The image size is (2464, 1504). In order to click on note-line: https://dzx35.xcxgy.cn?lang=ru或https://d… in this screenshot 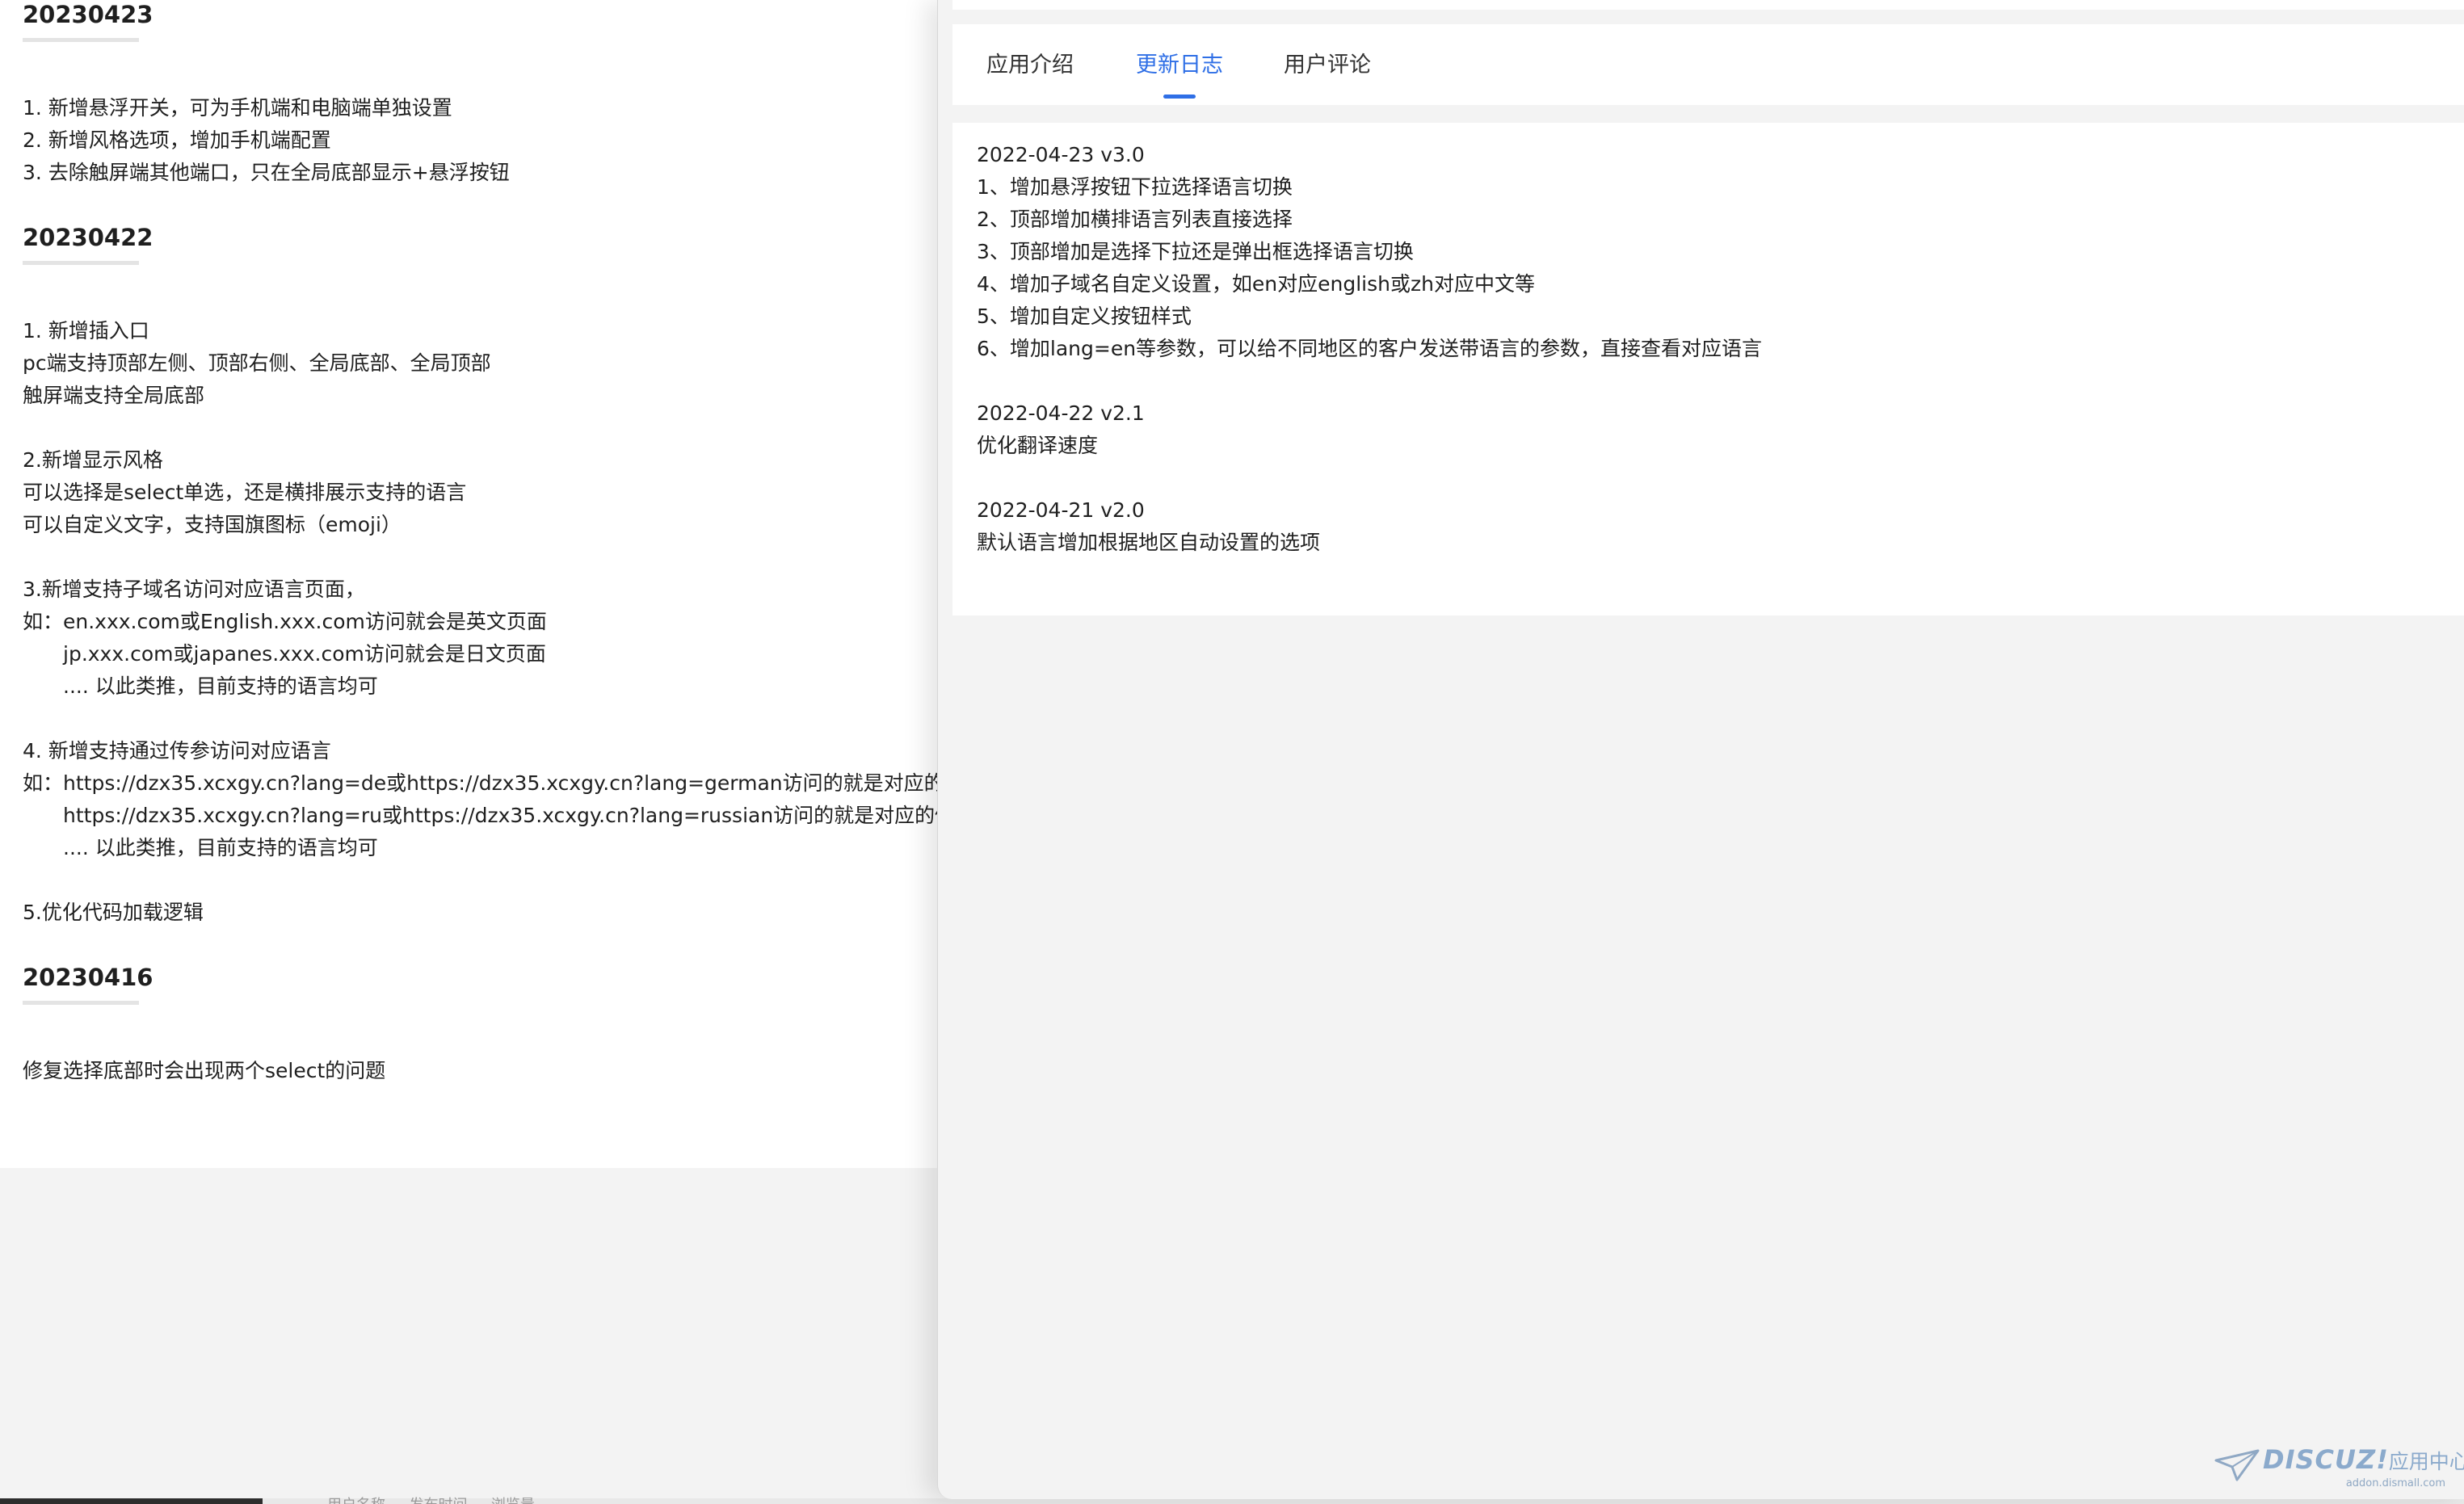, I will do `click(504, 815)`.